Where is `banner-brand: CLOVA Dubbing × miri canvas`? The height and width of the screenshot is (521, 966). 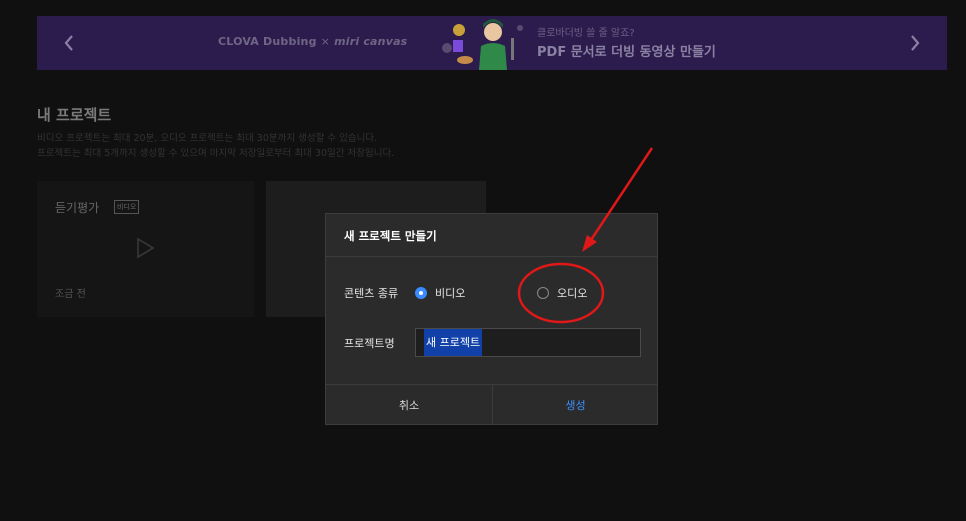 banner-brand: CLOVA Dubbing × miri canvas is located at coordinates (312, 41).